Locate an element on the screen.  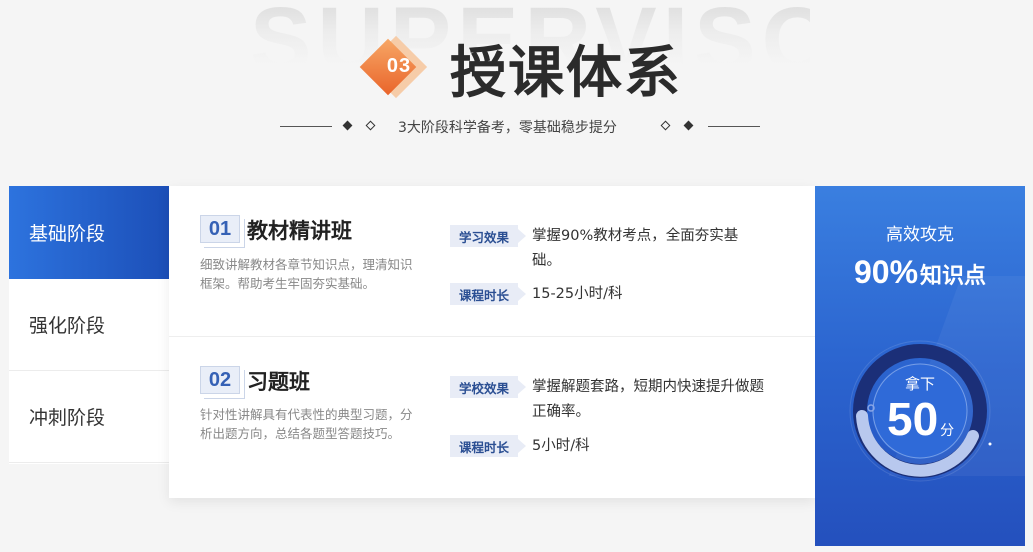
effect-tag: 学习效果 is located at coordinates (488, 236).